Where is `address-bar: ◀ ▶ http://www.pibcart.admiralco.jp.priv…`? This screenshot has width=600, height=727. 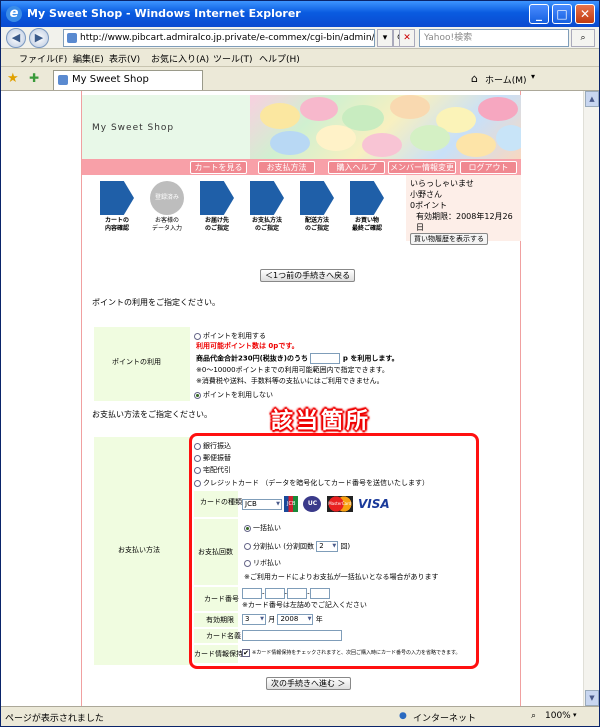 address-bar: ◀ ▶ http://www.pibcart.admiralco.jp.priv… is located at coordinates (300, 38).